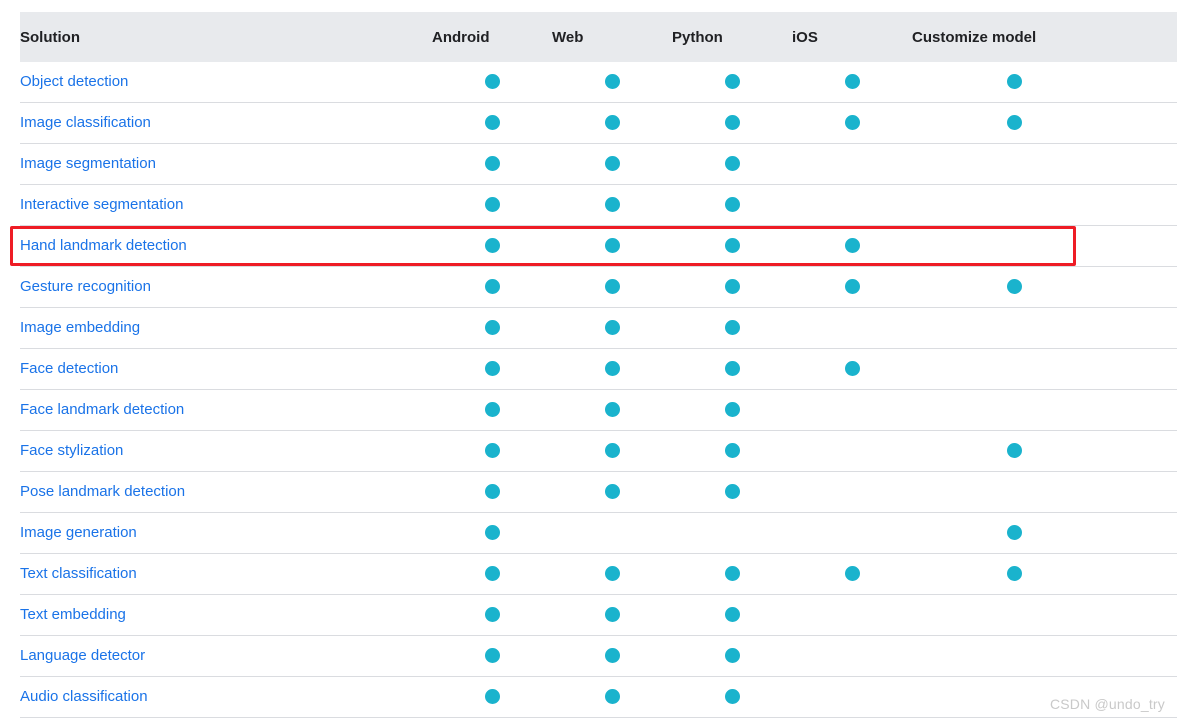 The width and height of the screenshot is (1177, 720). Describe the element at coordinates (102, 491) in the screenshot. I see `solution-link: Pose landmark detection` at that location.